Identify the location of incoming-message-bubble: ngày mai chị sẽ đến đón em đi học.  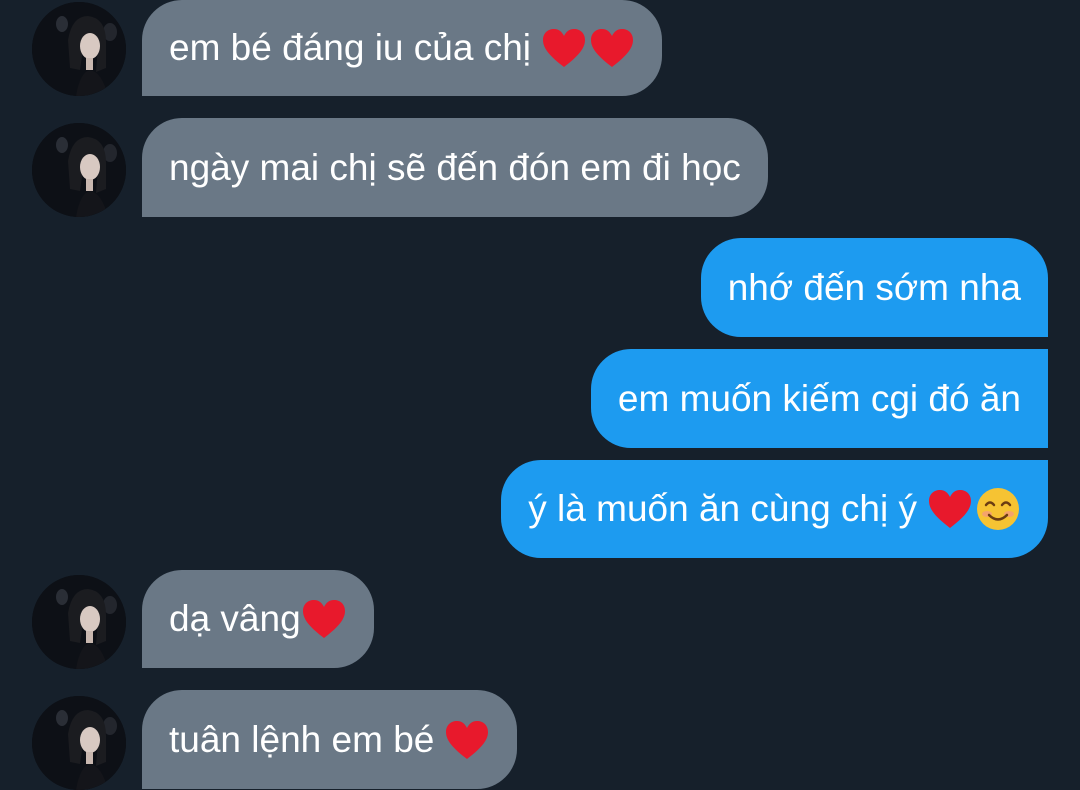
(455, 167).